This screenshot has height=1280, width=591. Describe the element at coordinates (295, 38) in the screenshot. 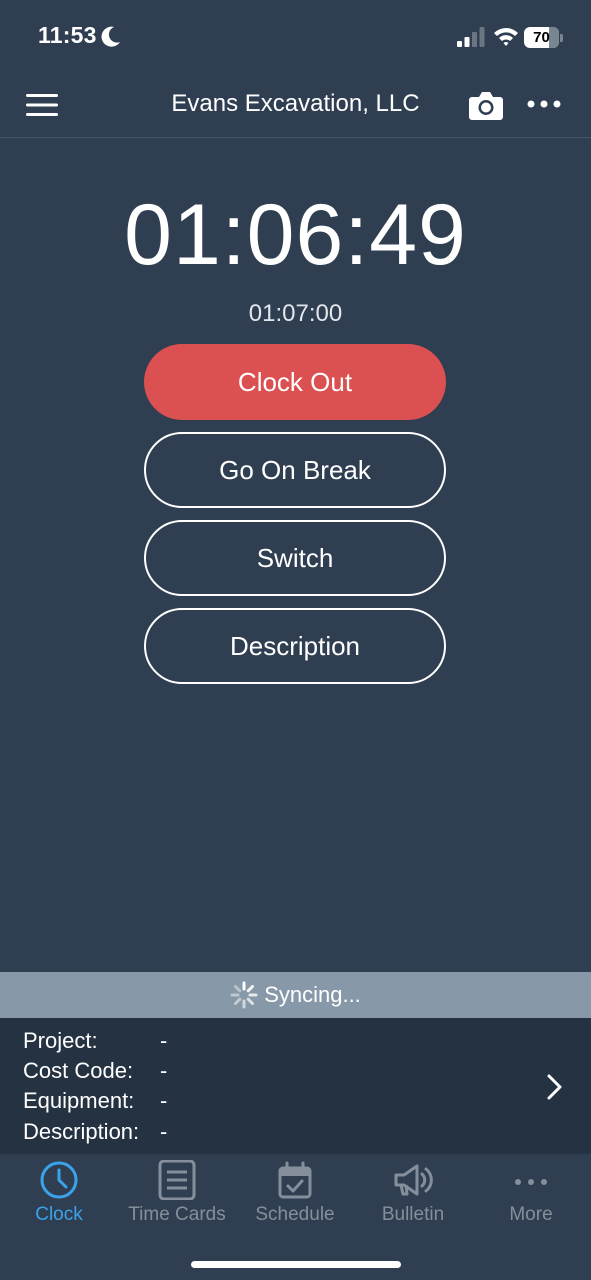

I see `status-bar: 11:53 70` at that location.